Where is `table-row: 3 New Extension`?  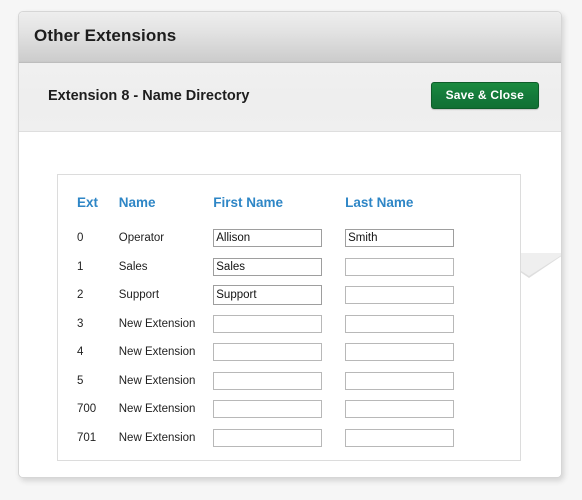 table-row: 3 New Extension is located at coordinates (277, 324).